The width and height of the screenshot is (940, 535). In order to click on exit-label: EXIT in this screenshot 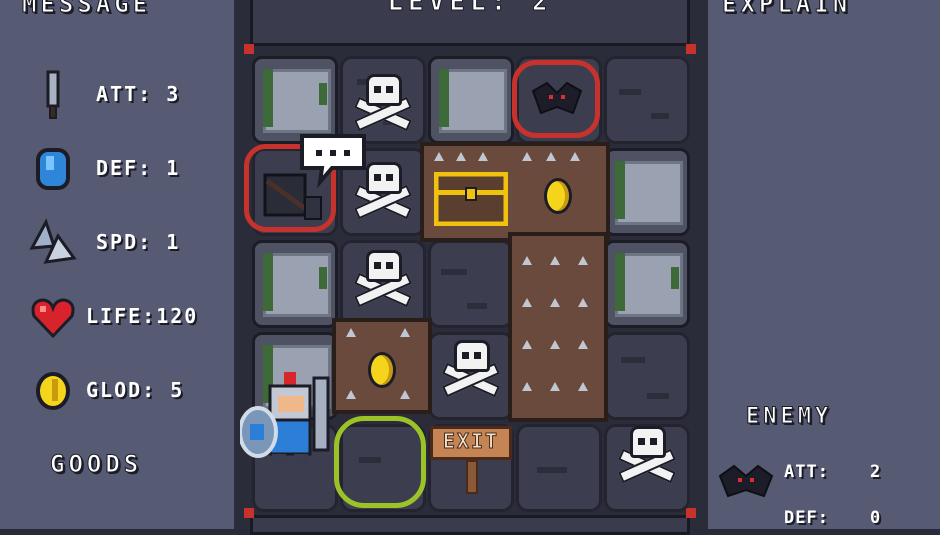, I will do `click(471, 441)`.